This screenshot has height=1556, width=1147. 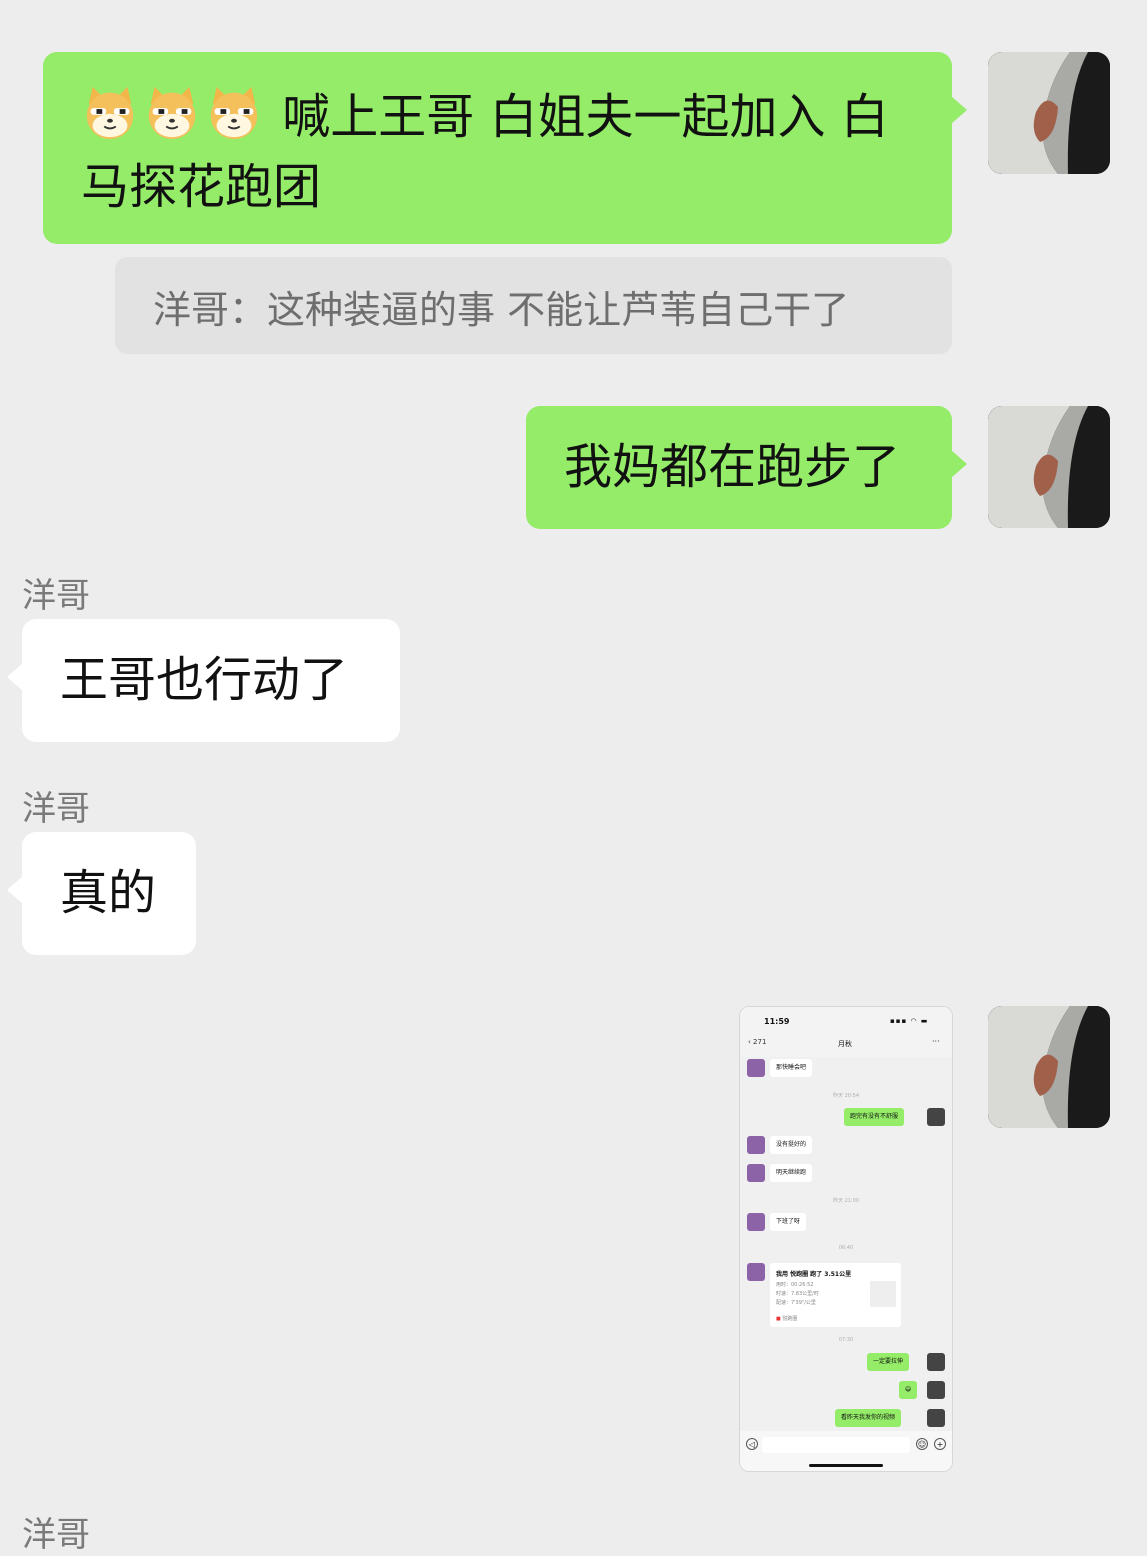 What do you see at coordinates (791, 1145) in the screenshot?
I see `screenshot-message: 没有挺好的` at bounding box center [791, 1145].